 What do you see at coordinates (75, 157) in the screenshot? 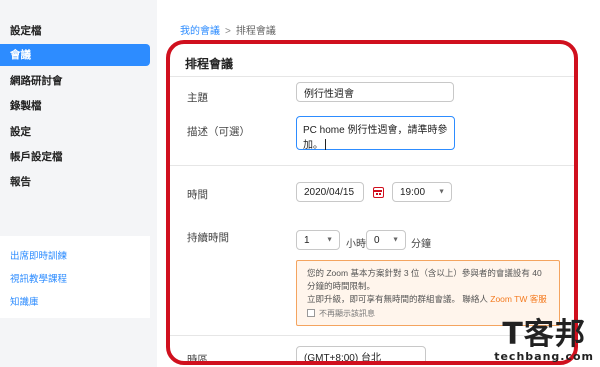
I see `sidebar-item-account-profile: 帳戶設定檔` at bounding box center [75, 157].